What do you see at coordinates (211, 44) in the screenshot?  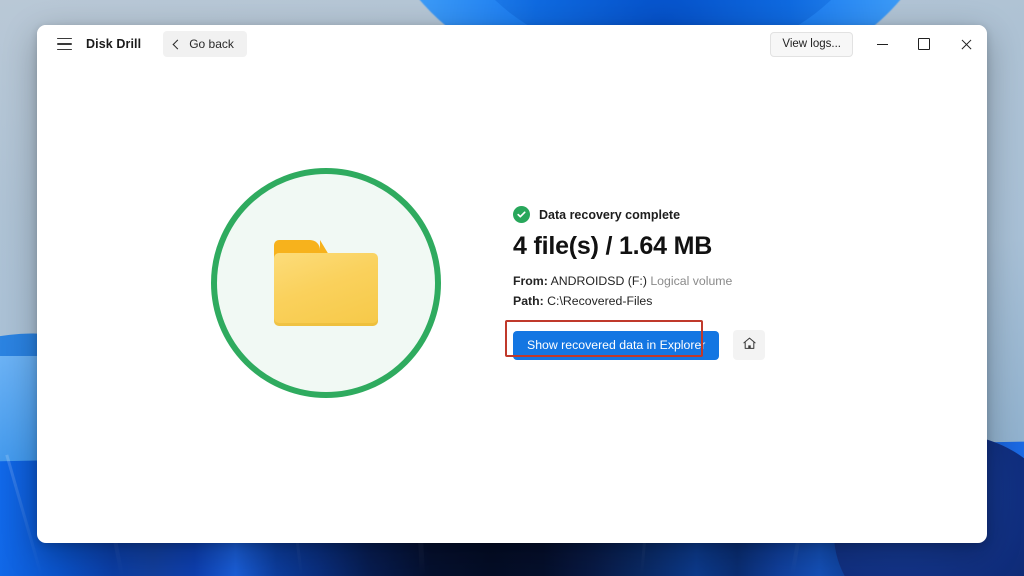 I see `go-back-label: Go back` at bounding box center [211, 44].